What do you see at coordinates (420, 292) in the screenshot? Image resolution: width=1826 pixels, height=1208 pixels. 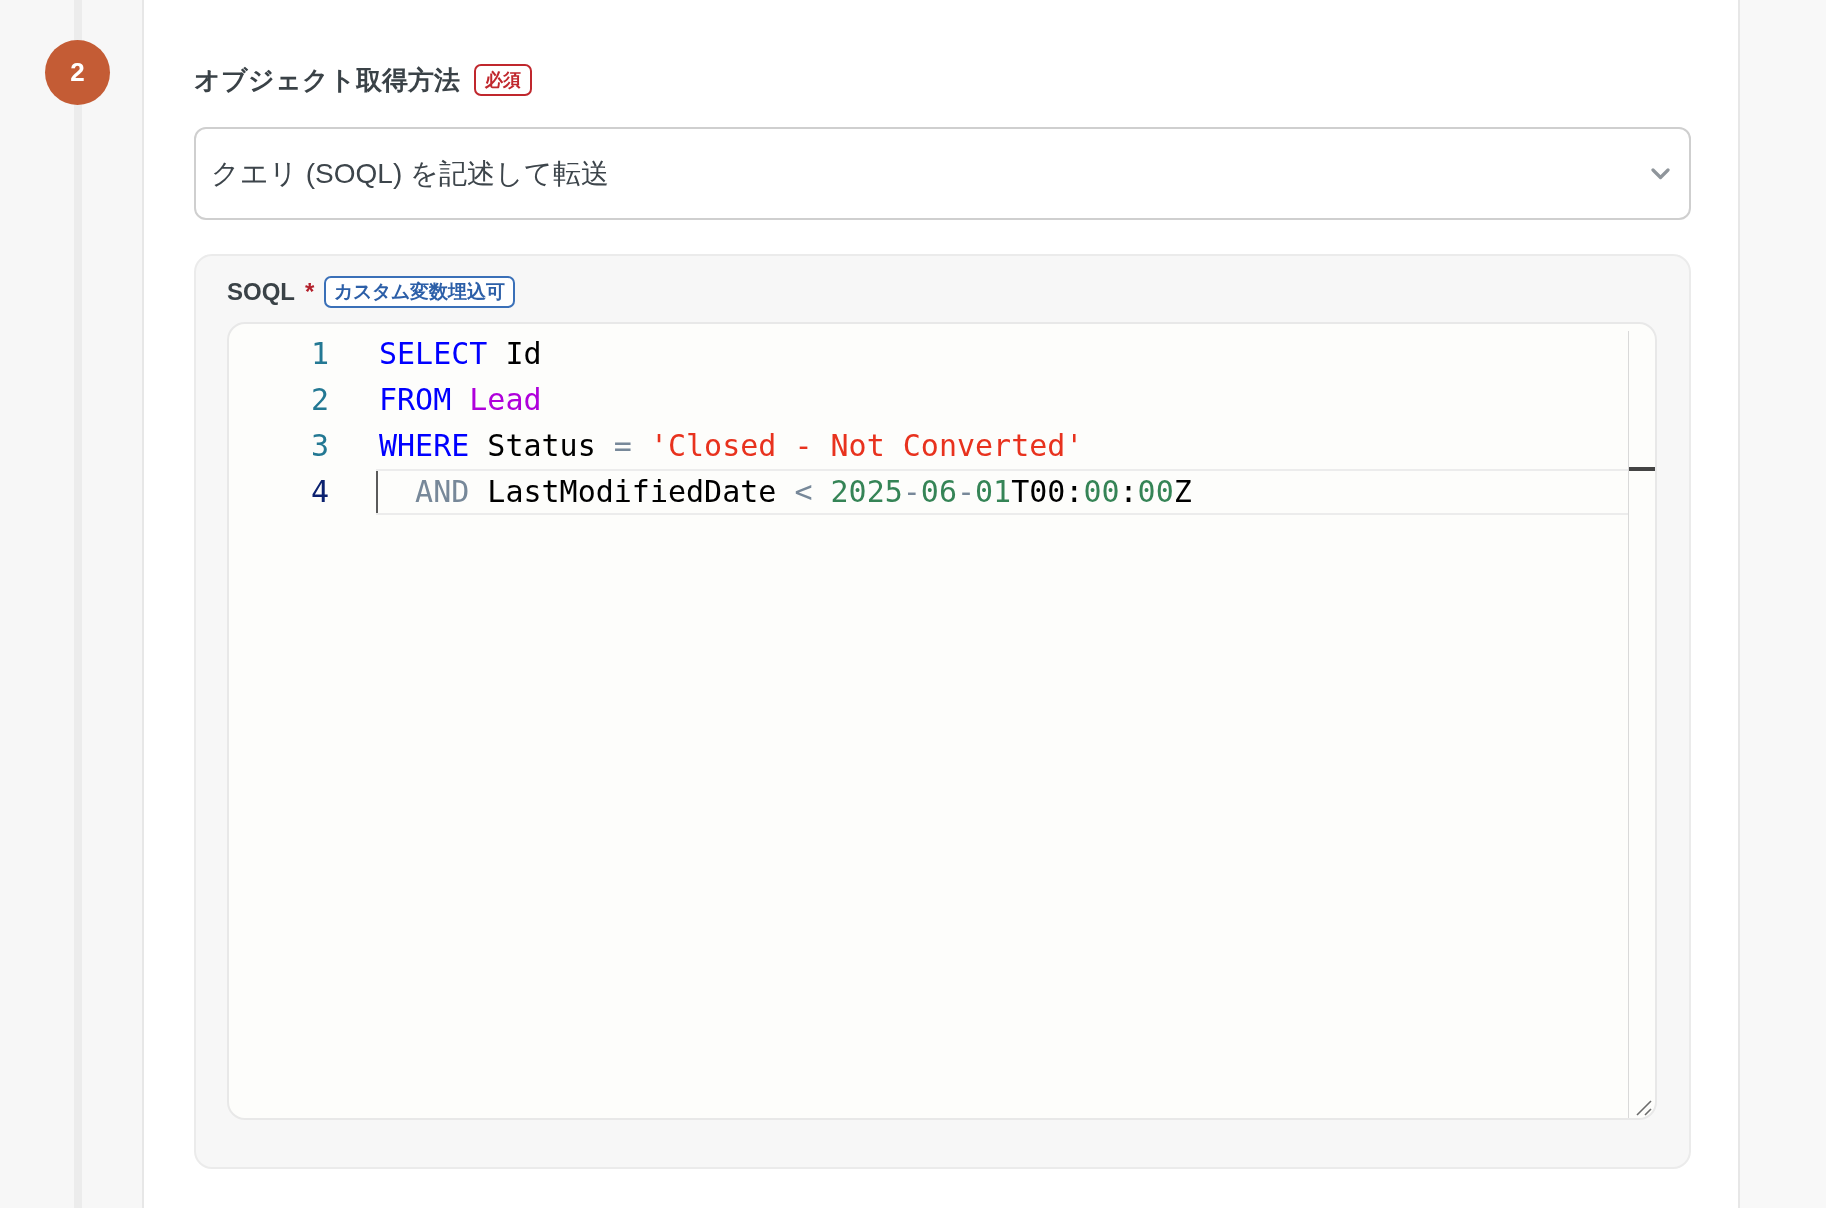 I see `variable-tag: カスタム変数埋込可` at bounding box center [420, 292].